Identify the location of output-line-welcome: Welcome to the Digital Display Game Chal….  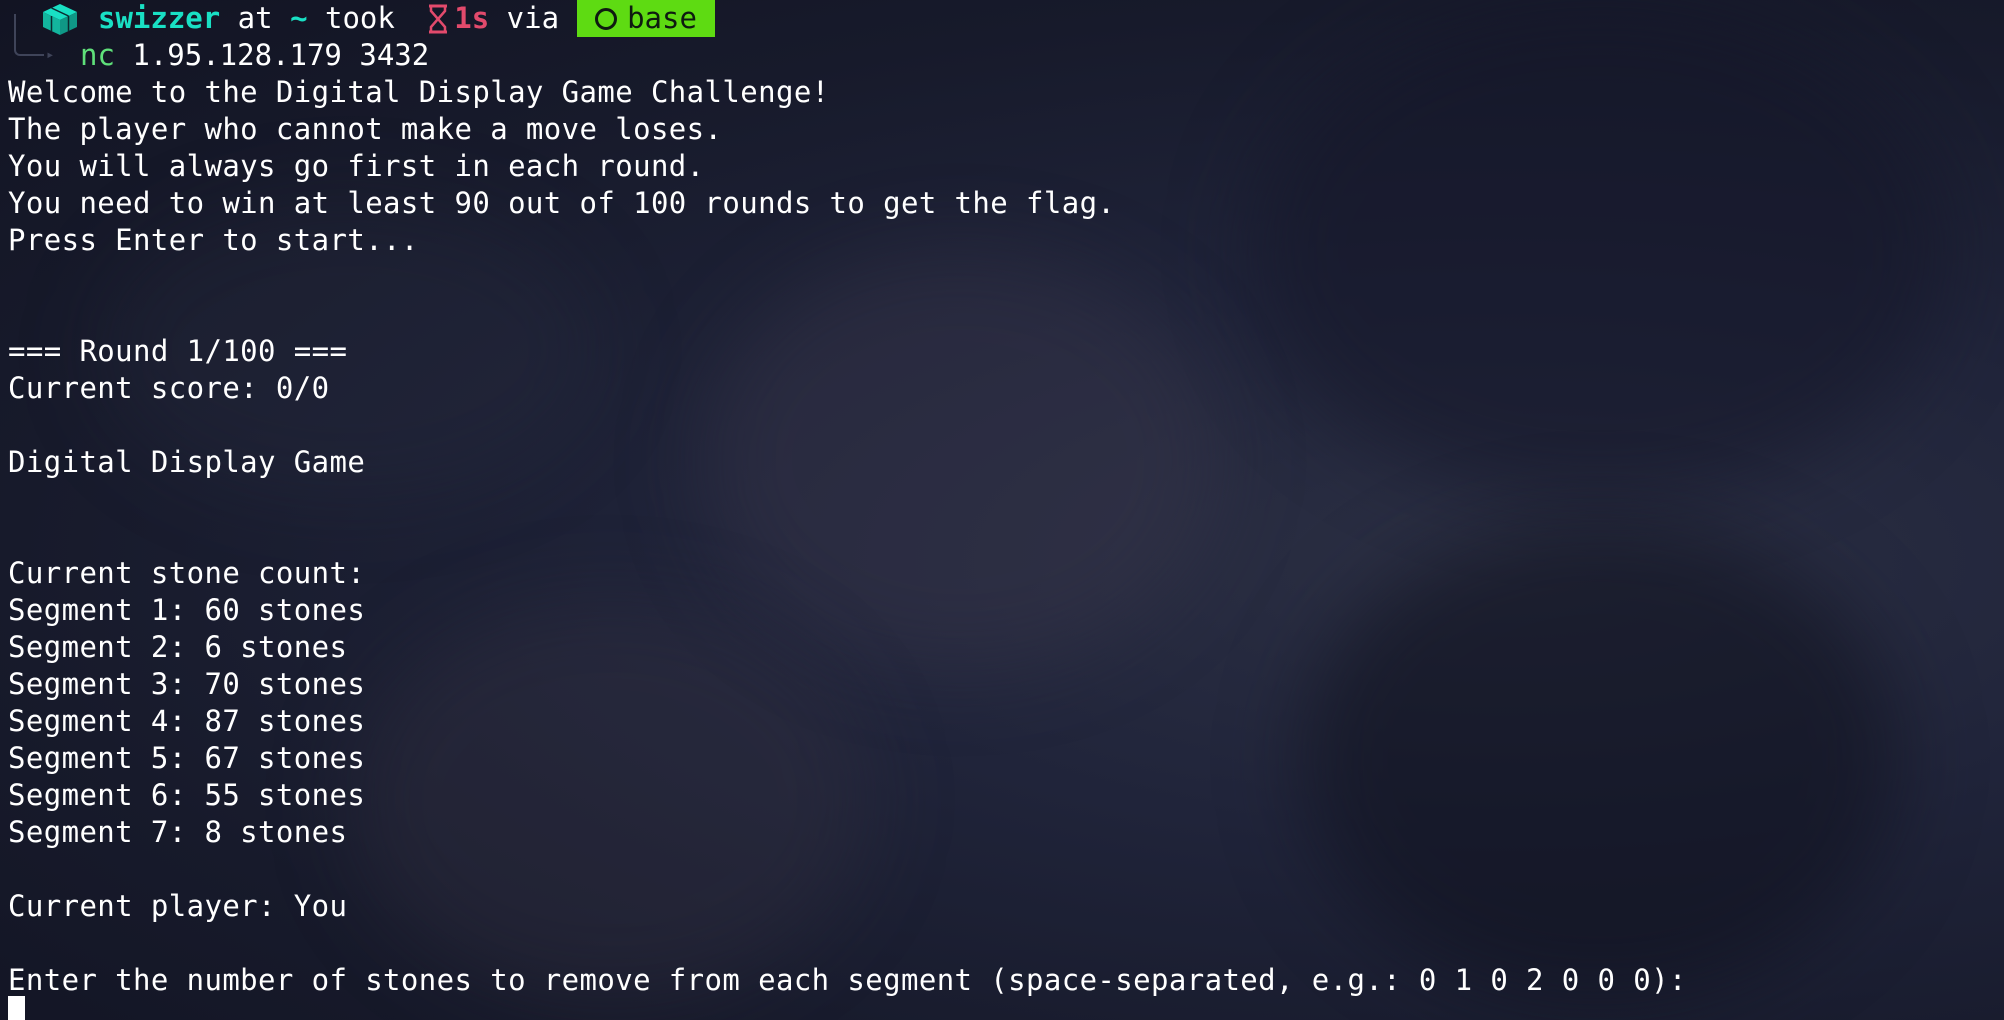
(419, 92).